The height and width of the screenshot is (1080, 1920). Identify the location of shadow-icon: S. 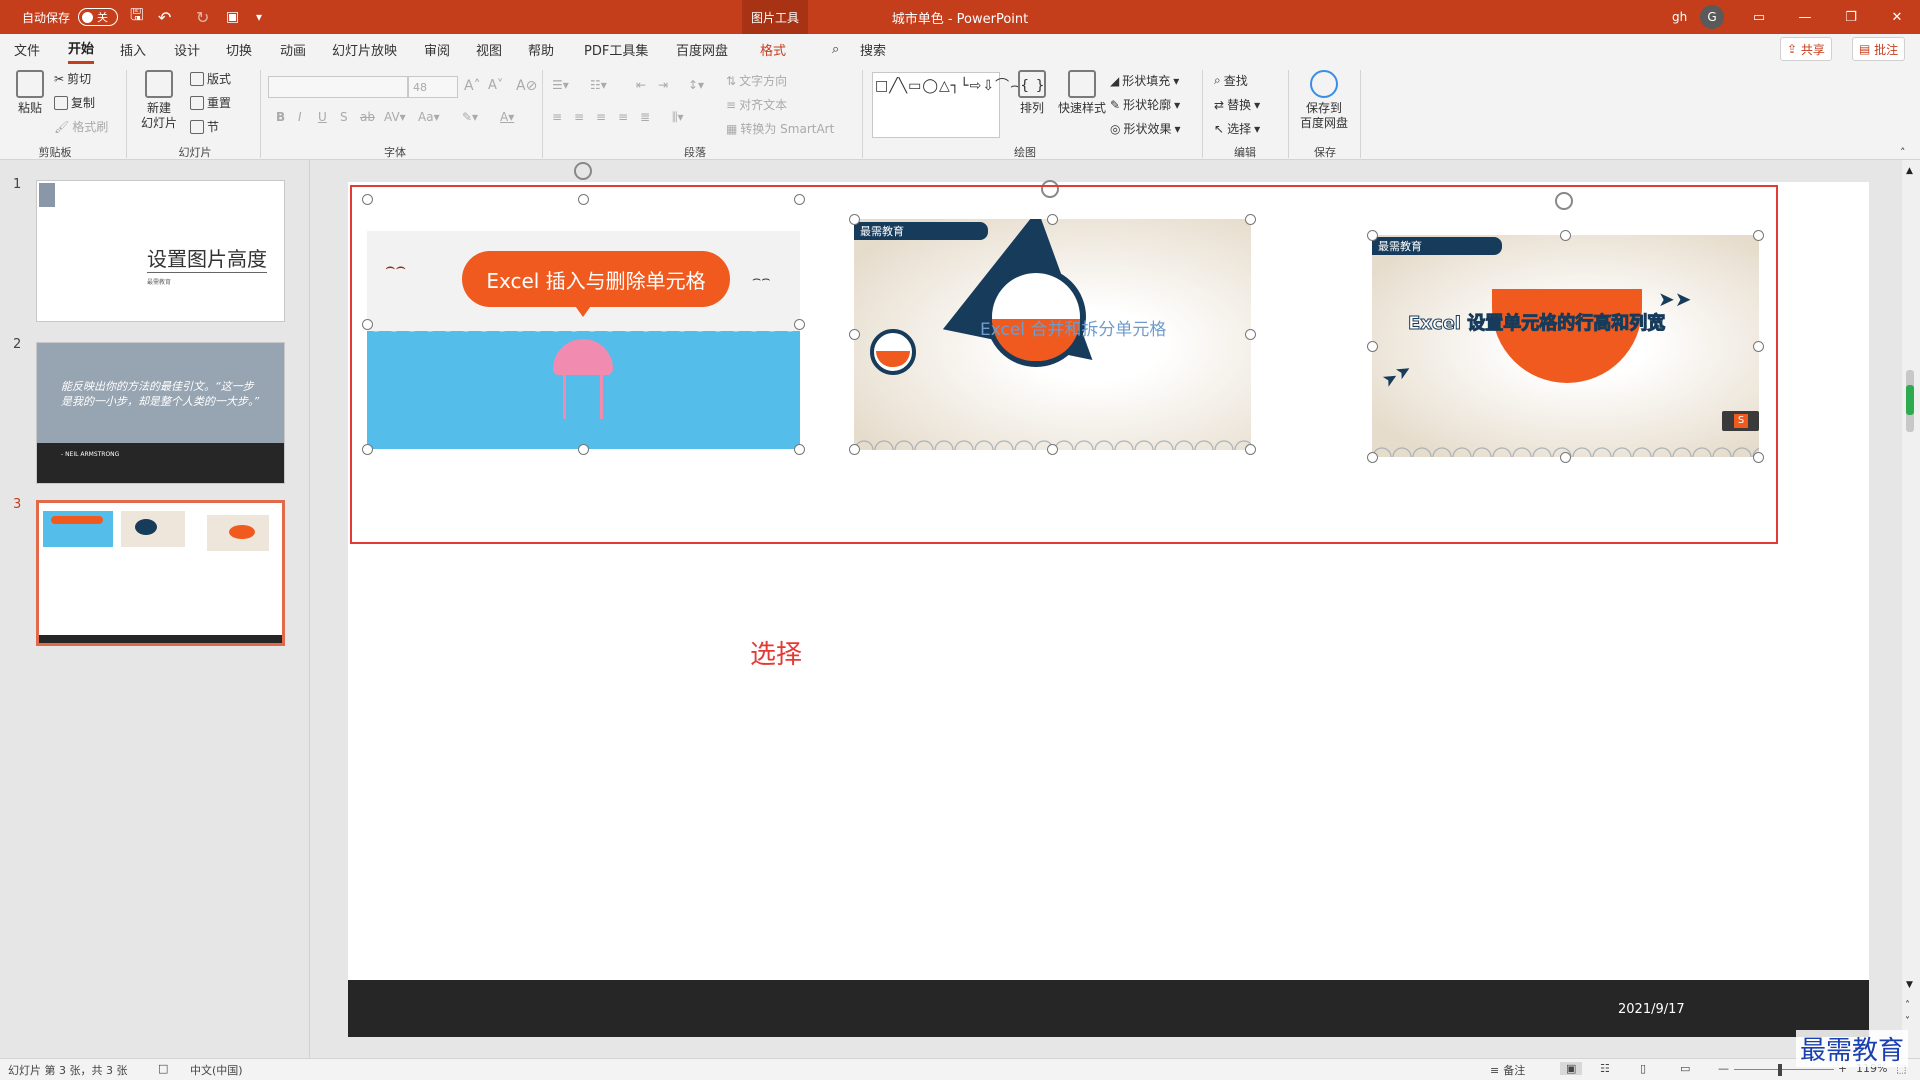
(344, 117).